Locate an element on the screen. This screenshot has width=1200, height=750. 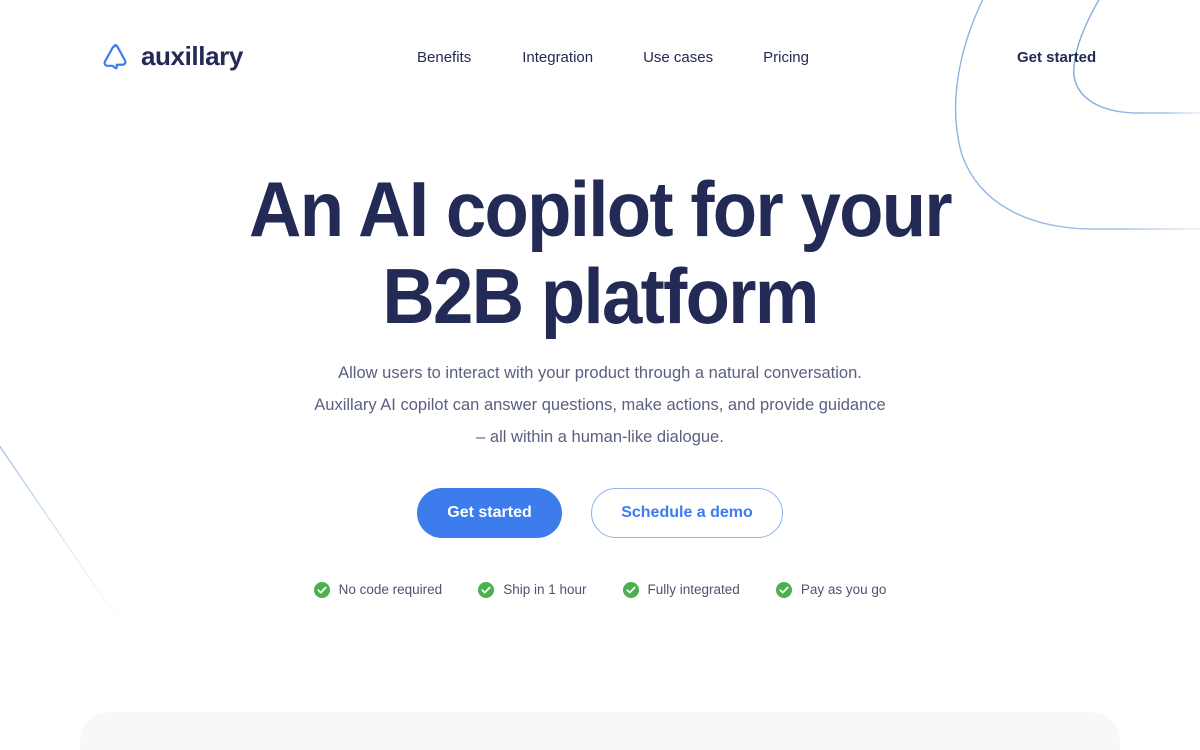
feature-item: No code required is located at coordinates (378, 590).